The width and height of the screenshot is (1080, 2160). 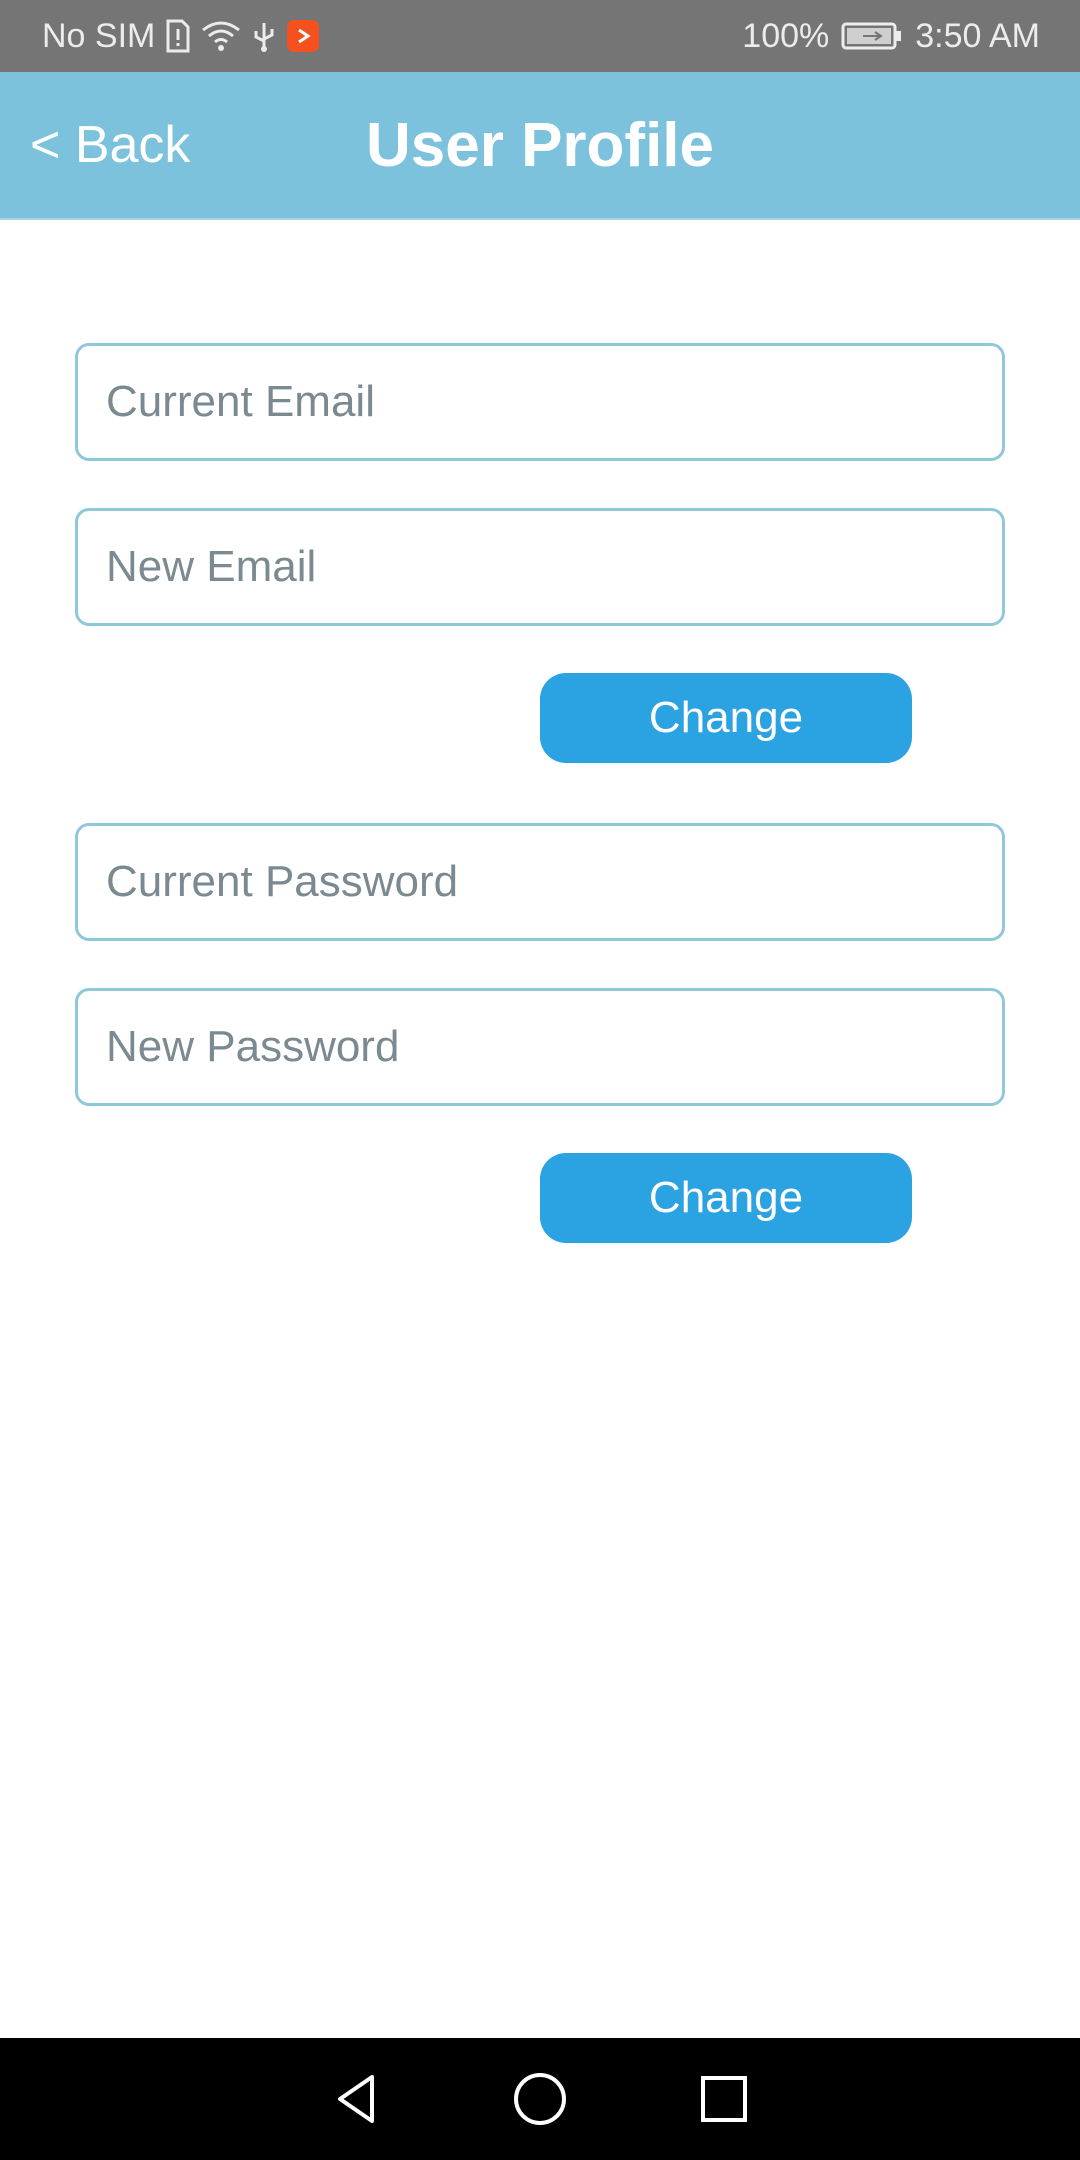 I want to click on system-nav-bar, so click(x=540, y=2099).